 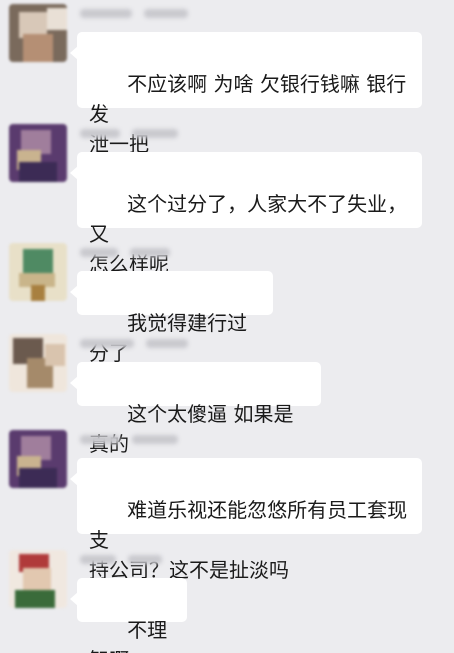 I want to click on message-text: 不应该啊 为啥 欠银行钱嘛 银行发 泄一把, so click(x=248, y=114).